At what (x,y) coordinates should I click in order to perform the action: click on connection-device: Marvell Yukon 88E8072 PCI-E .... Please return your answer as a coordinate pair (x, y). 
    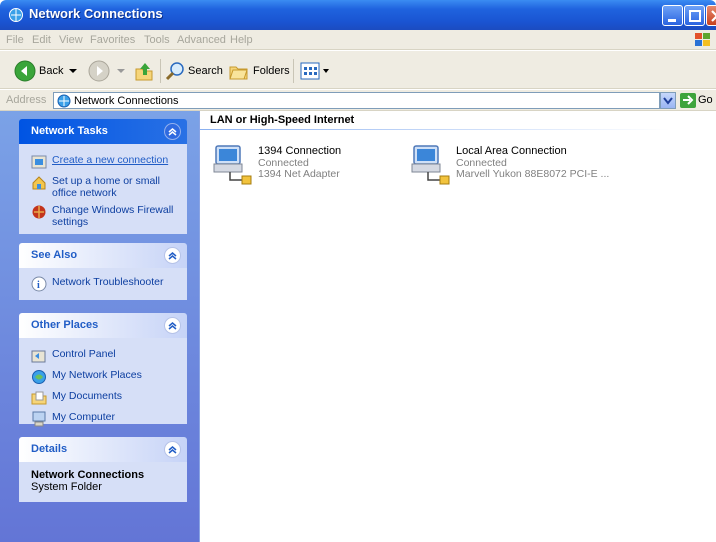
    Looking at the image, I should click on (533, 174).